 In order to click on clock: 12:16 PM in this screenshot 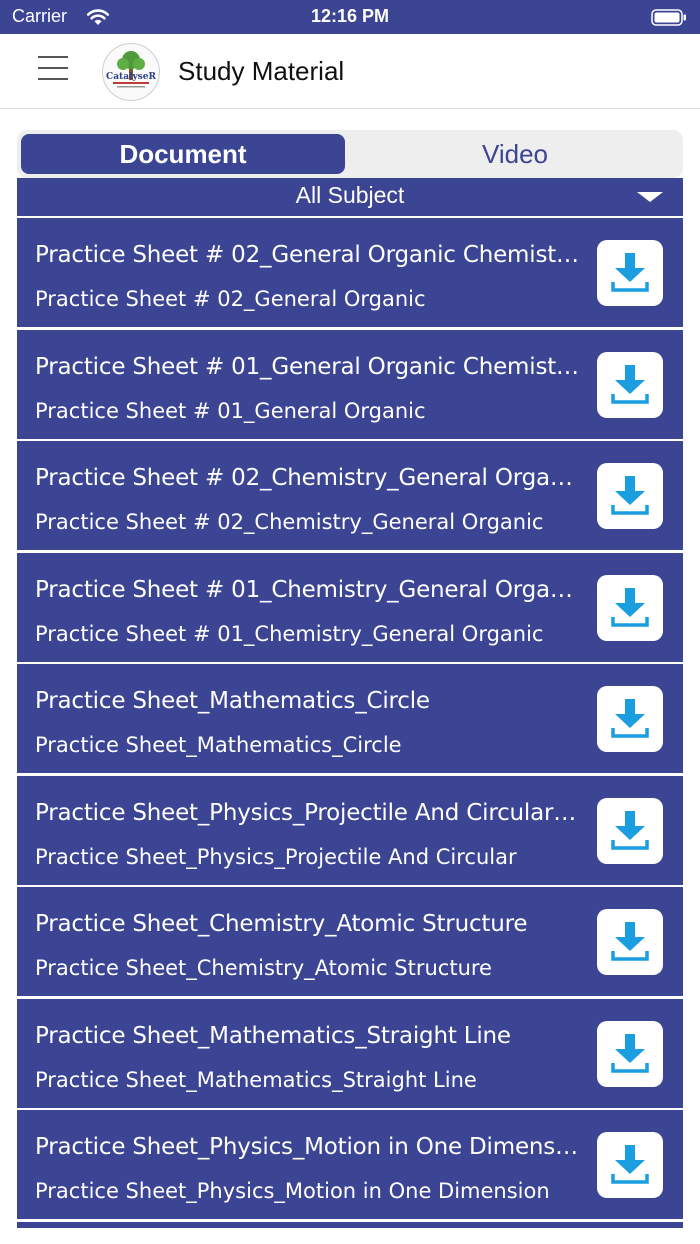, I will do `click(350, 16)`.